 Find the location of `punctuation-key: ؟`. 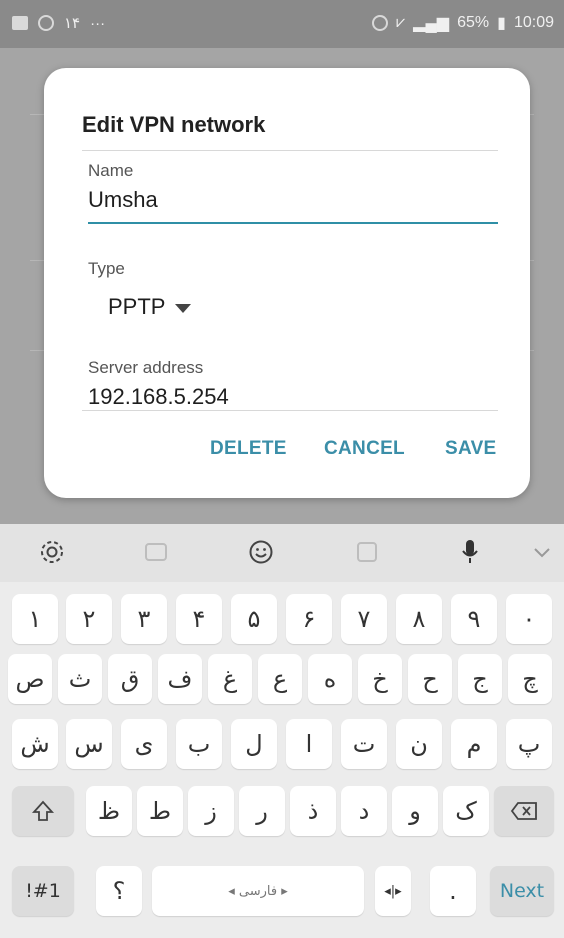

punctuation-key: ؟ is located at coordinates (119, 891).